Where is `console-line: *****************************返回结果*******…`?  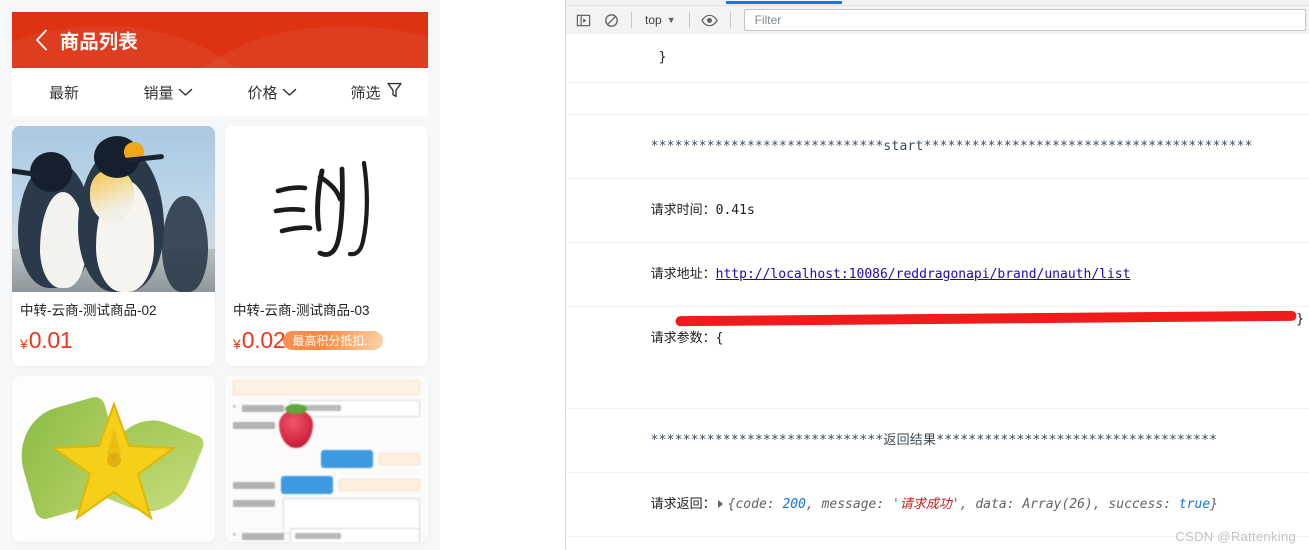
console-line: *****************************返回结果*******… is located at coordinates (937, 441).